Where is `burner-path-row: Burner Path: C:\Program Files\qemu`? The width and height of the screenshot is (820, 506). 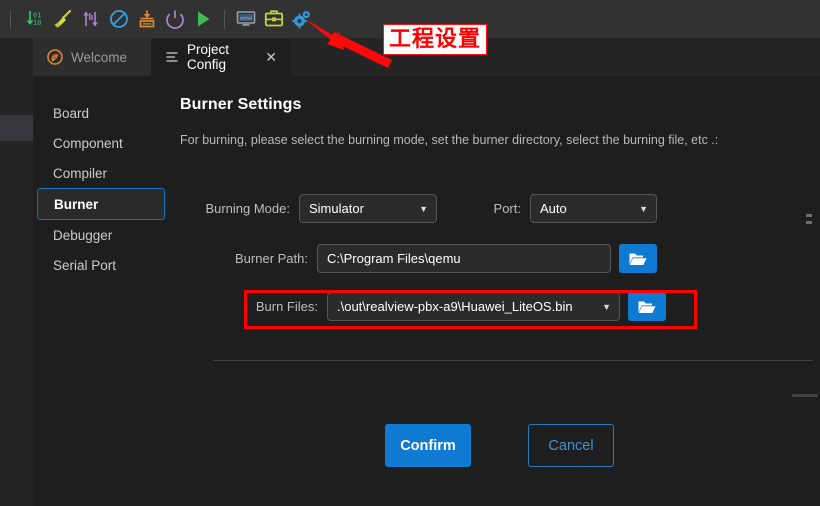
burner-path-row: Burner Path: C:\Program Files\qemu is located at coordinates (418, 258).